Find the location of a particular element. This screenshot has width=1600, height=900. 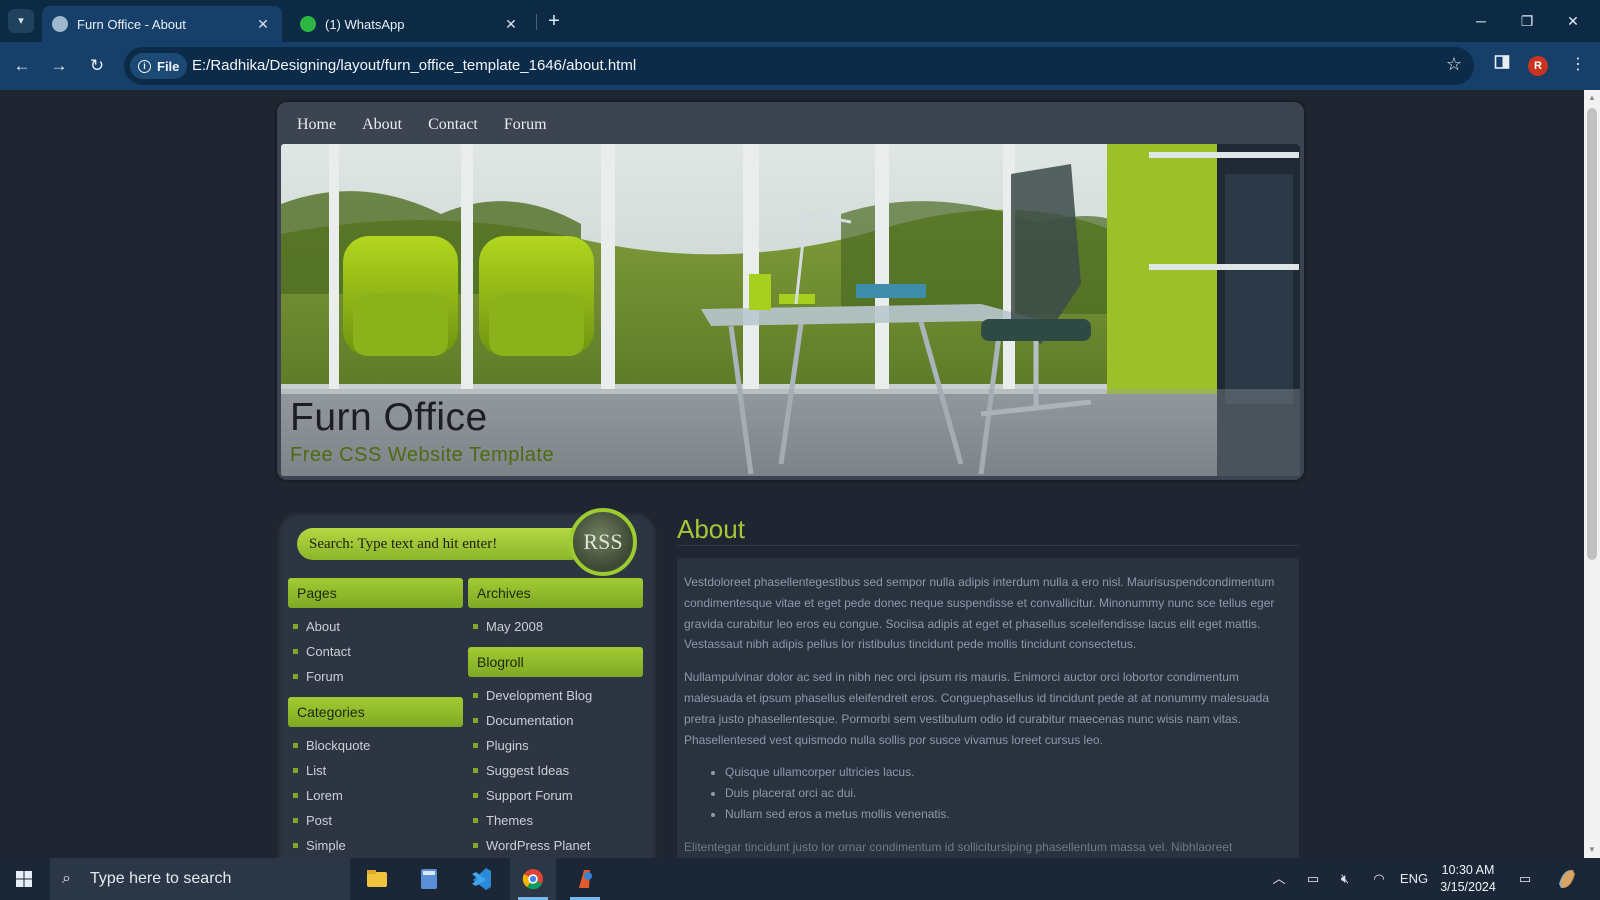

tab-furn-office: Furn Office - About ✕ is located at coordinates (162, 24).